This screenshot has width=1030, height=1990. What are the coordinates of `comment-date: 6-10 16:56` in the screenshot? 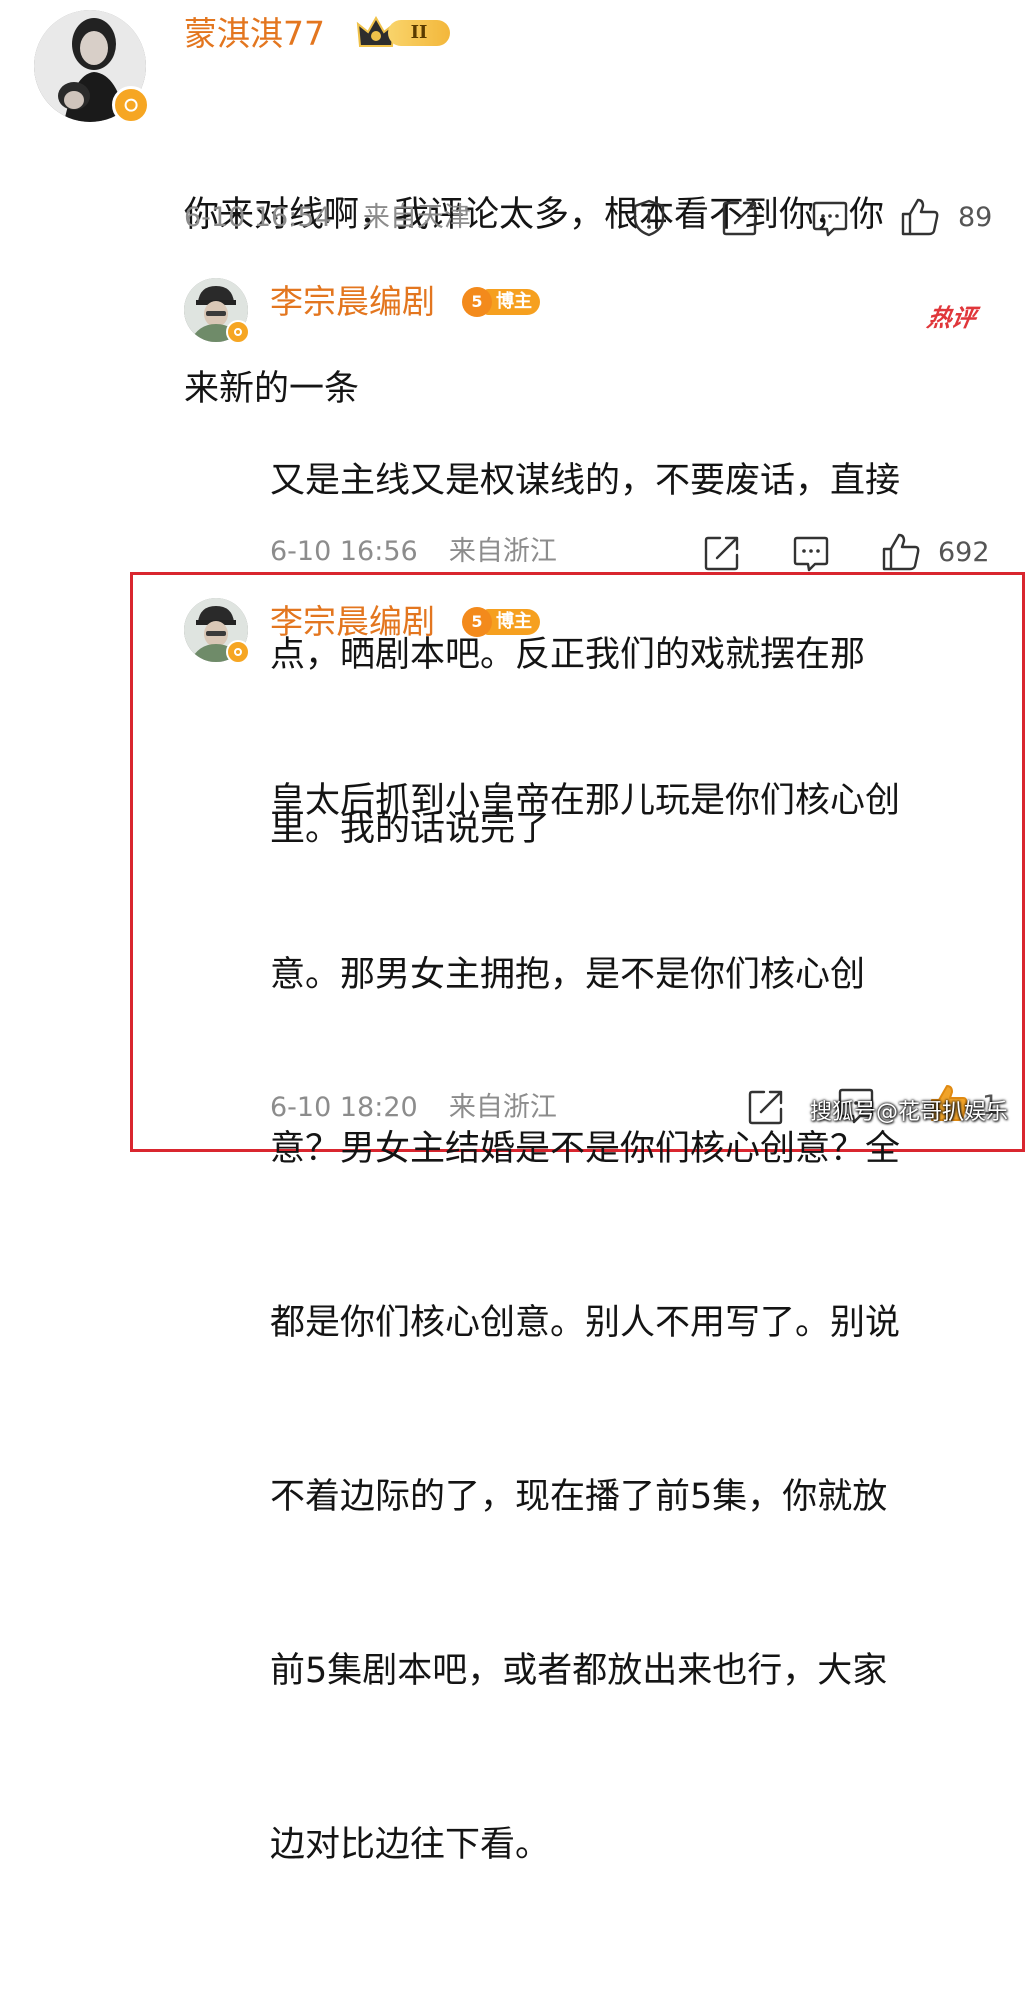 It's located at (344, 551).